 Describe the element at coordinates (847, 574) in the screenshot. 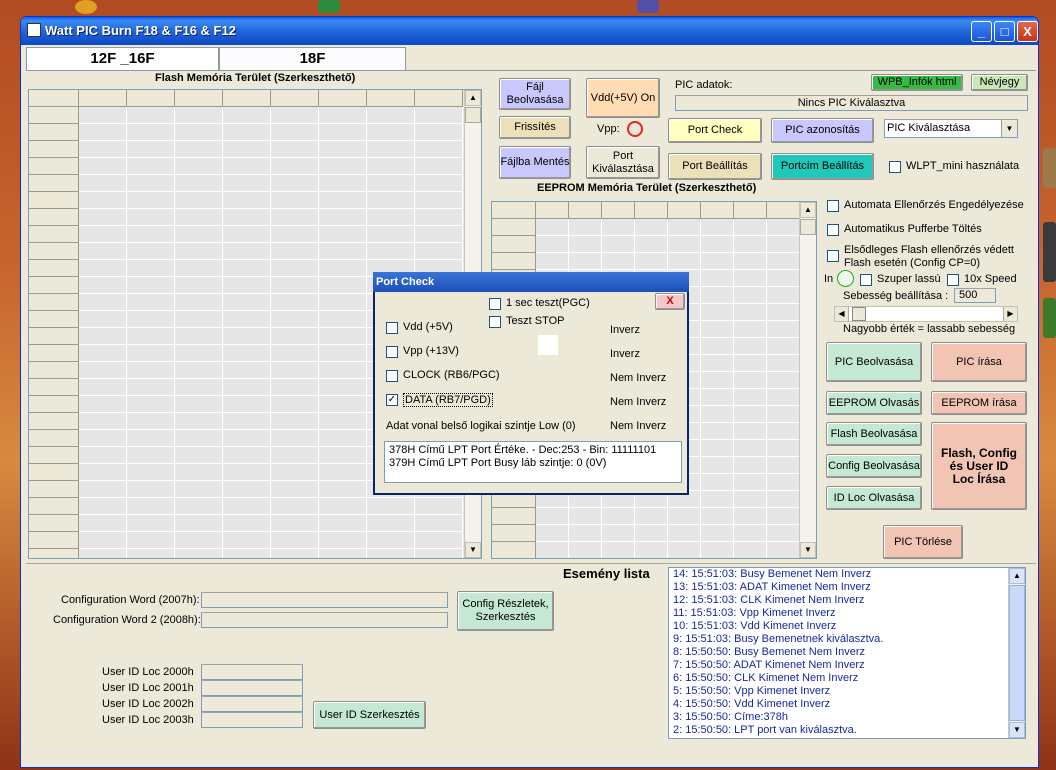

I see `event-list-item: 14: 15:51:03: Busy Bemenet Nem Inverz` at that location.